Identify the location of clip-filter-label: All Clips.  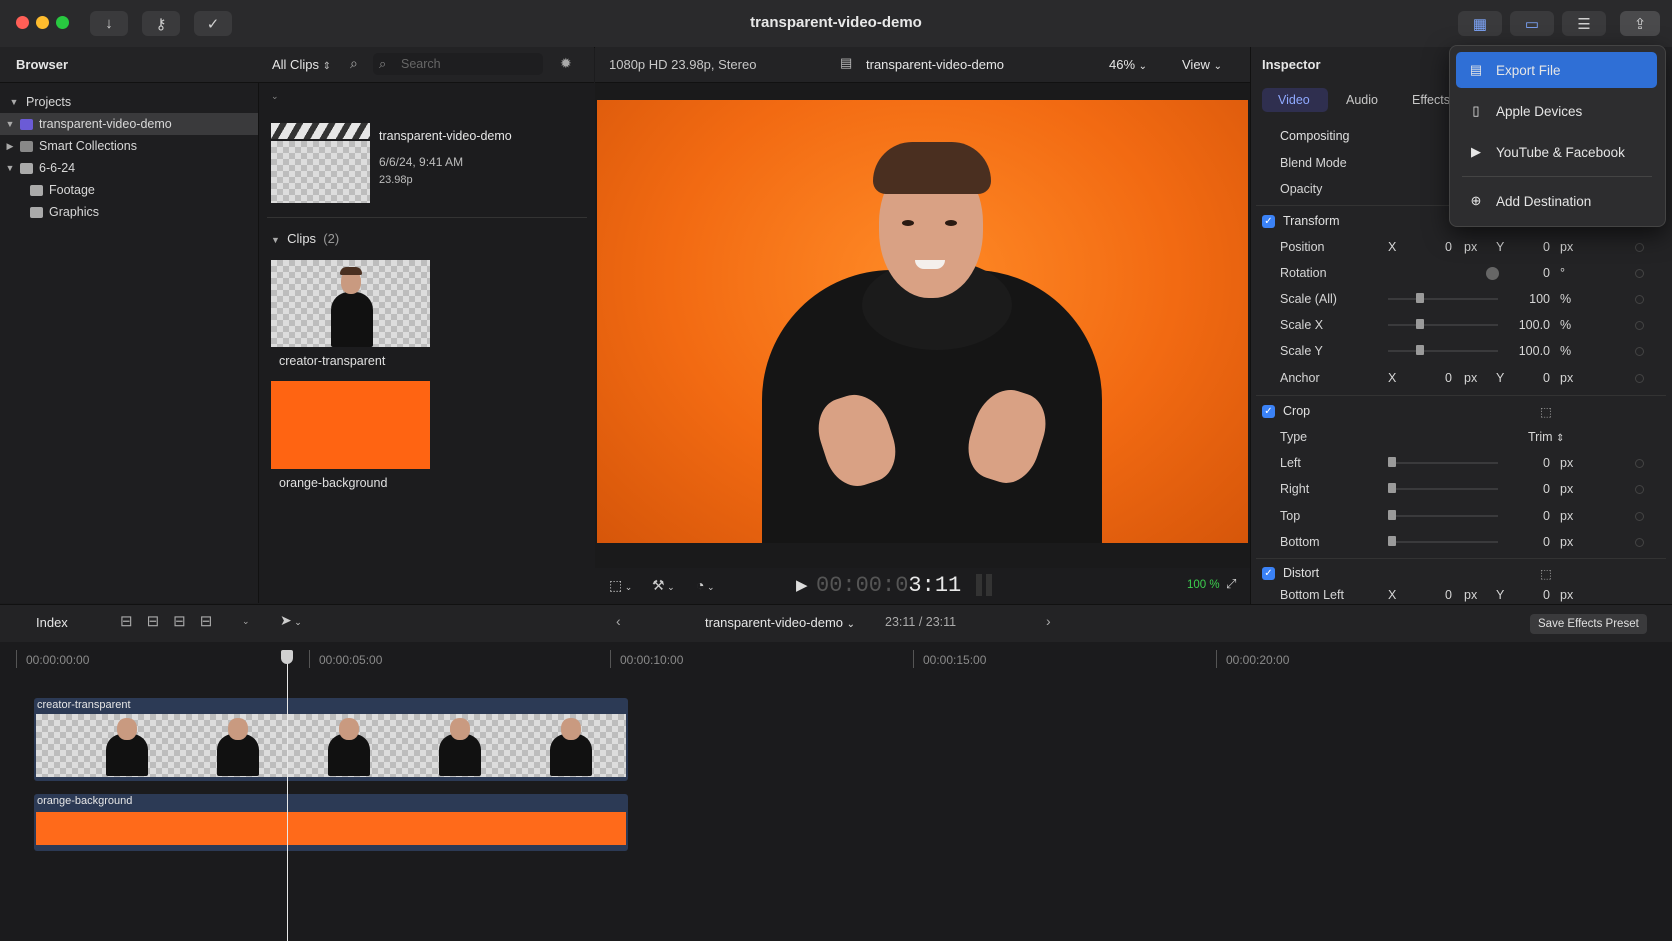
(295, 64).